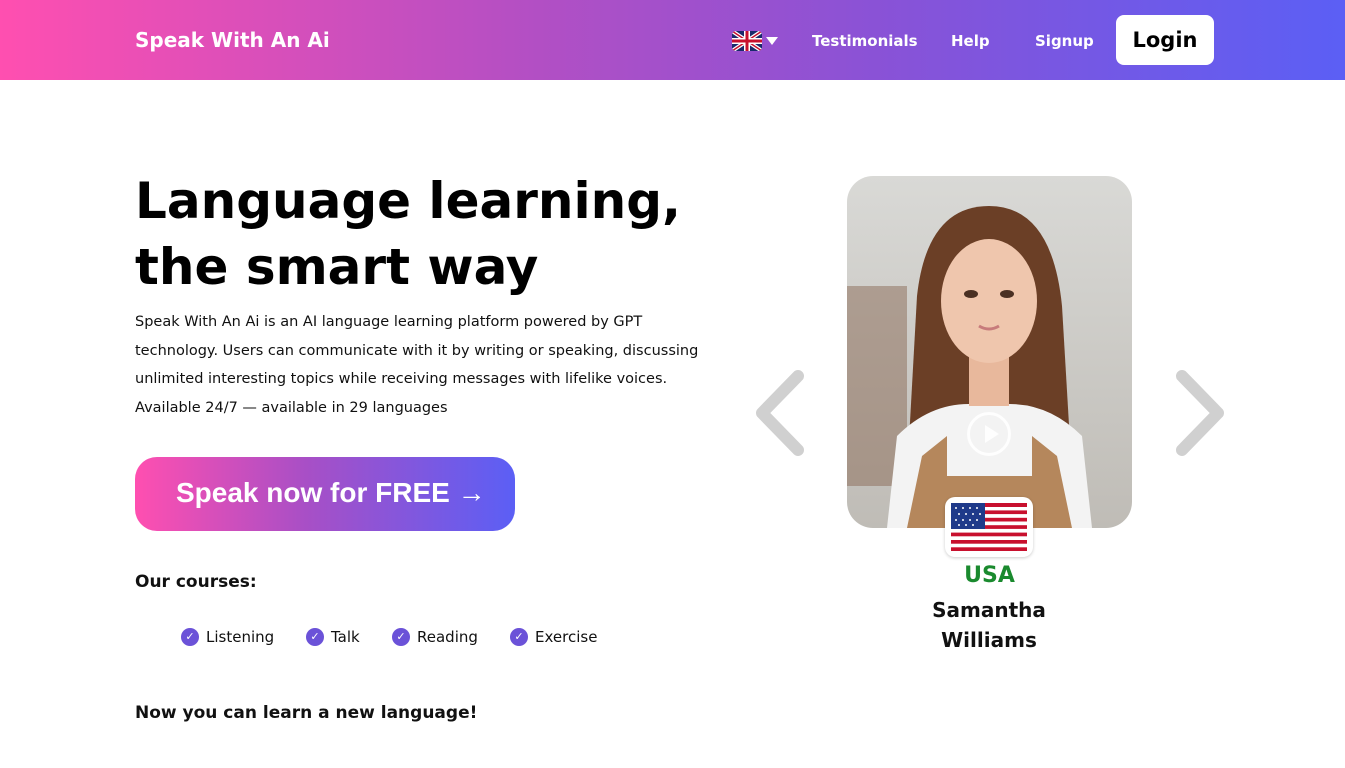 The height and width of the screenshot is (768, 1345). I want to click on course-listening: ✓ Listening, so click(227, 637).